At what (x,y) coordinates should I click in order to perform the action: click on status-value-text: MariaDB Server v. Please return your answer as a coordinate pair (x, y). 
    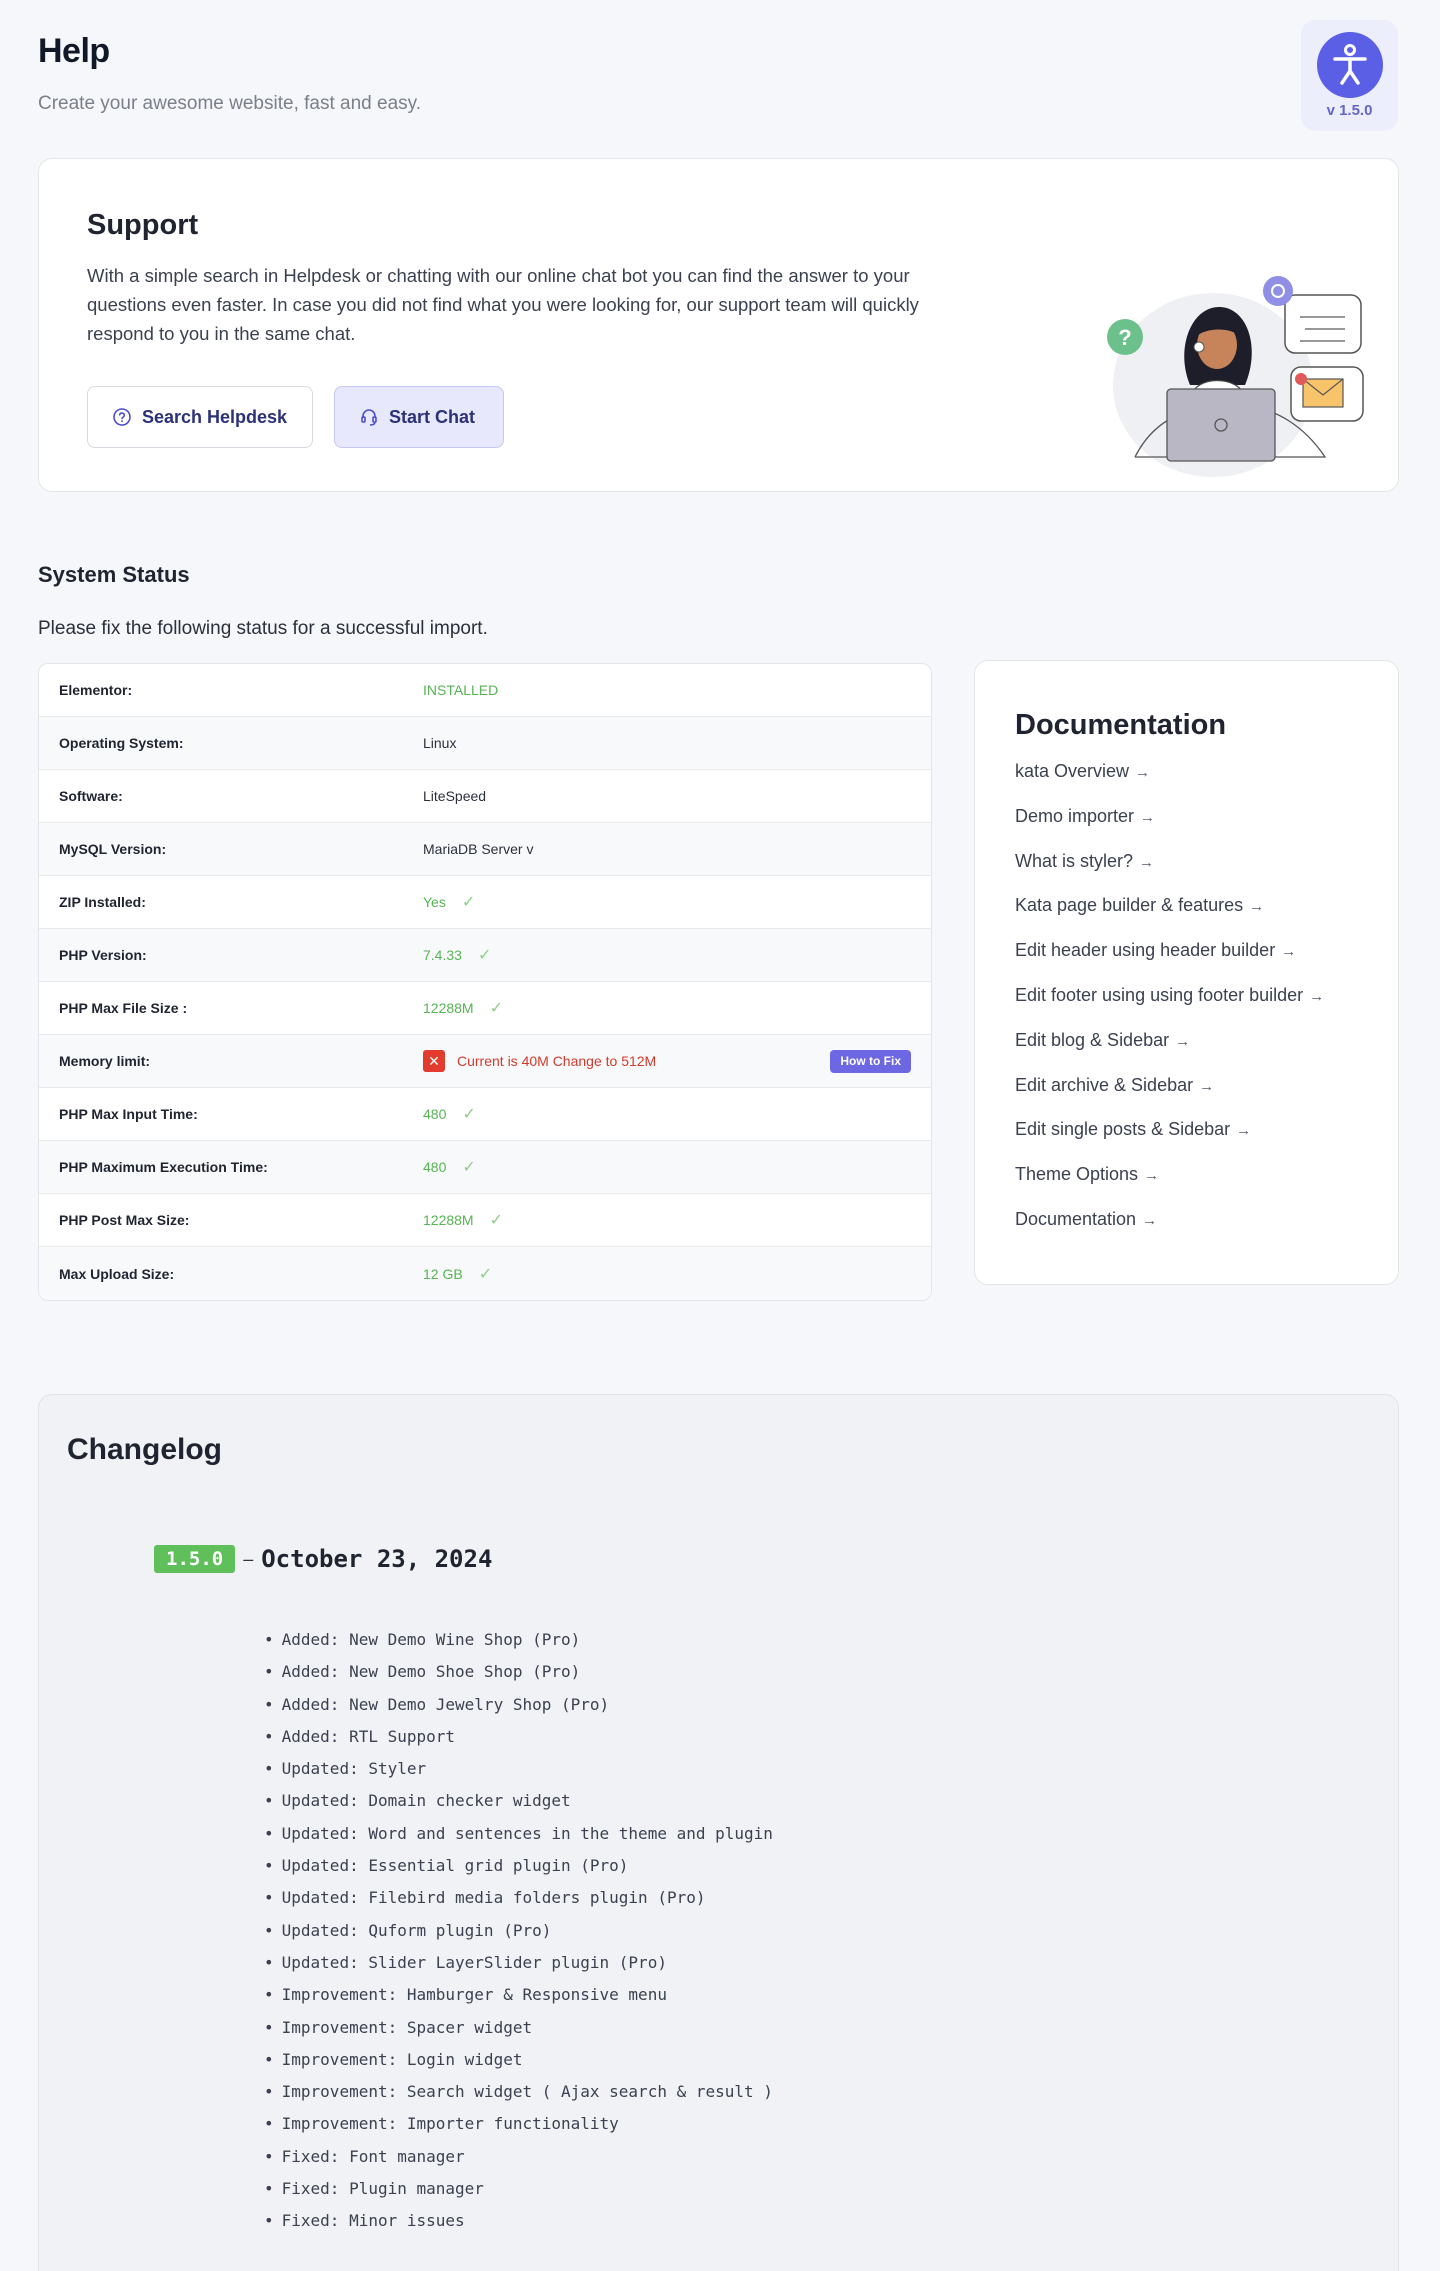
    Looking at the image, I should click on (478, 849).